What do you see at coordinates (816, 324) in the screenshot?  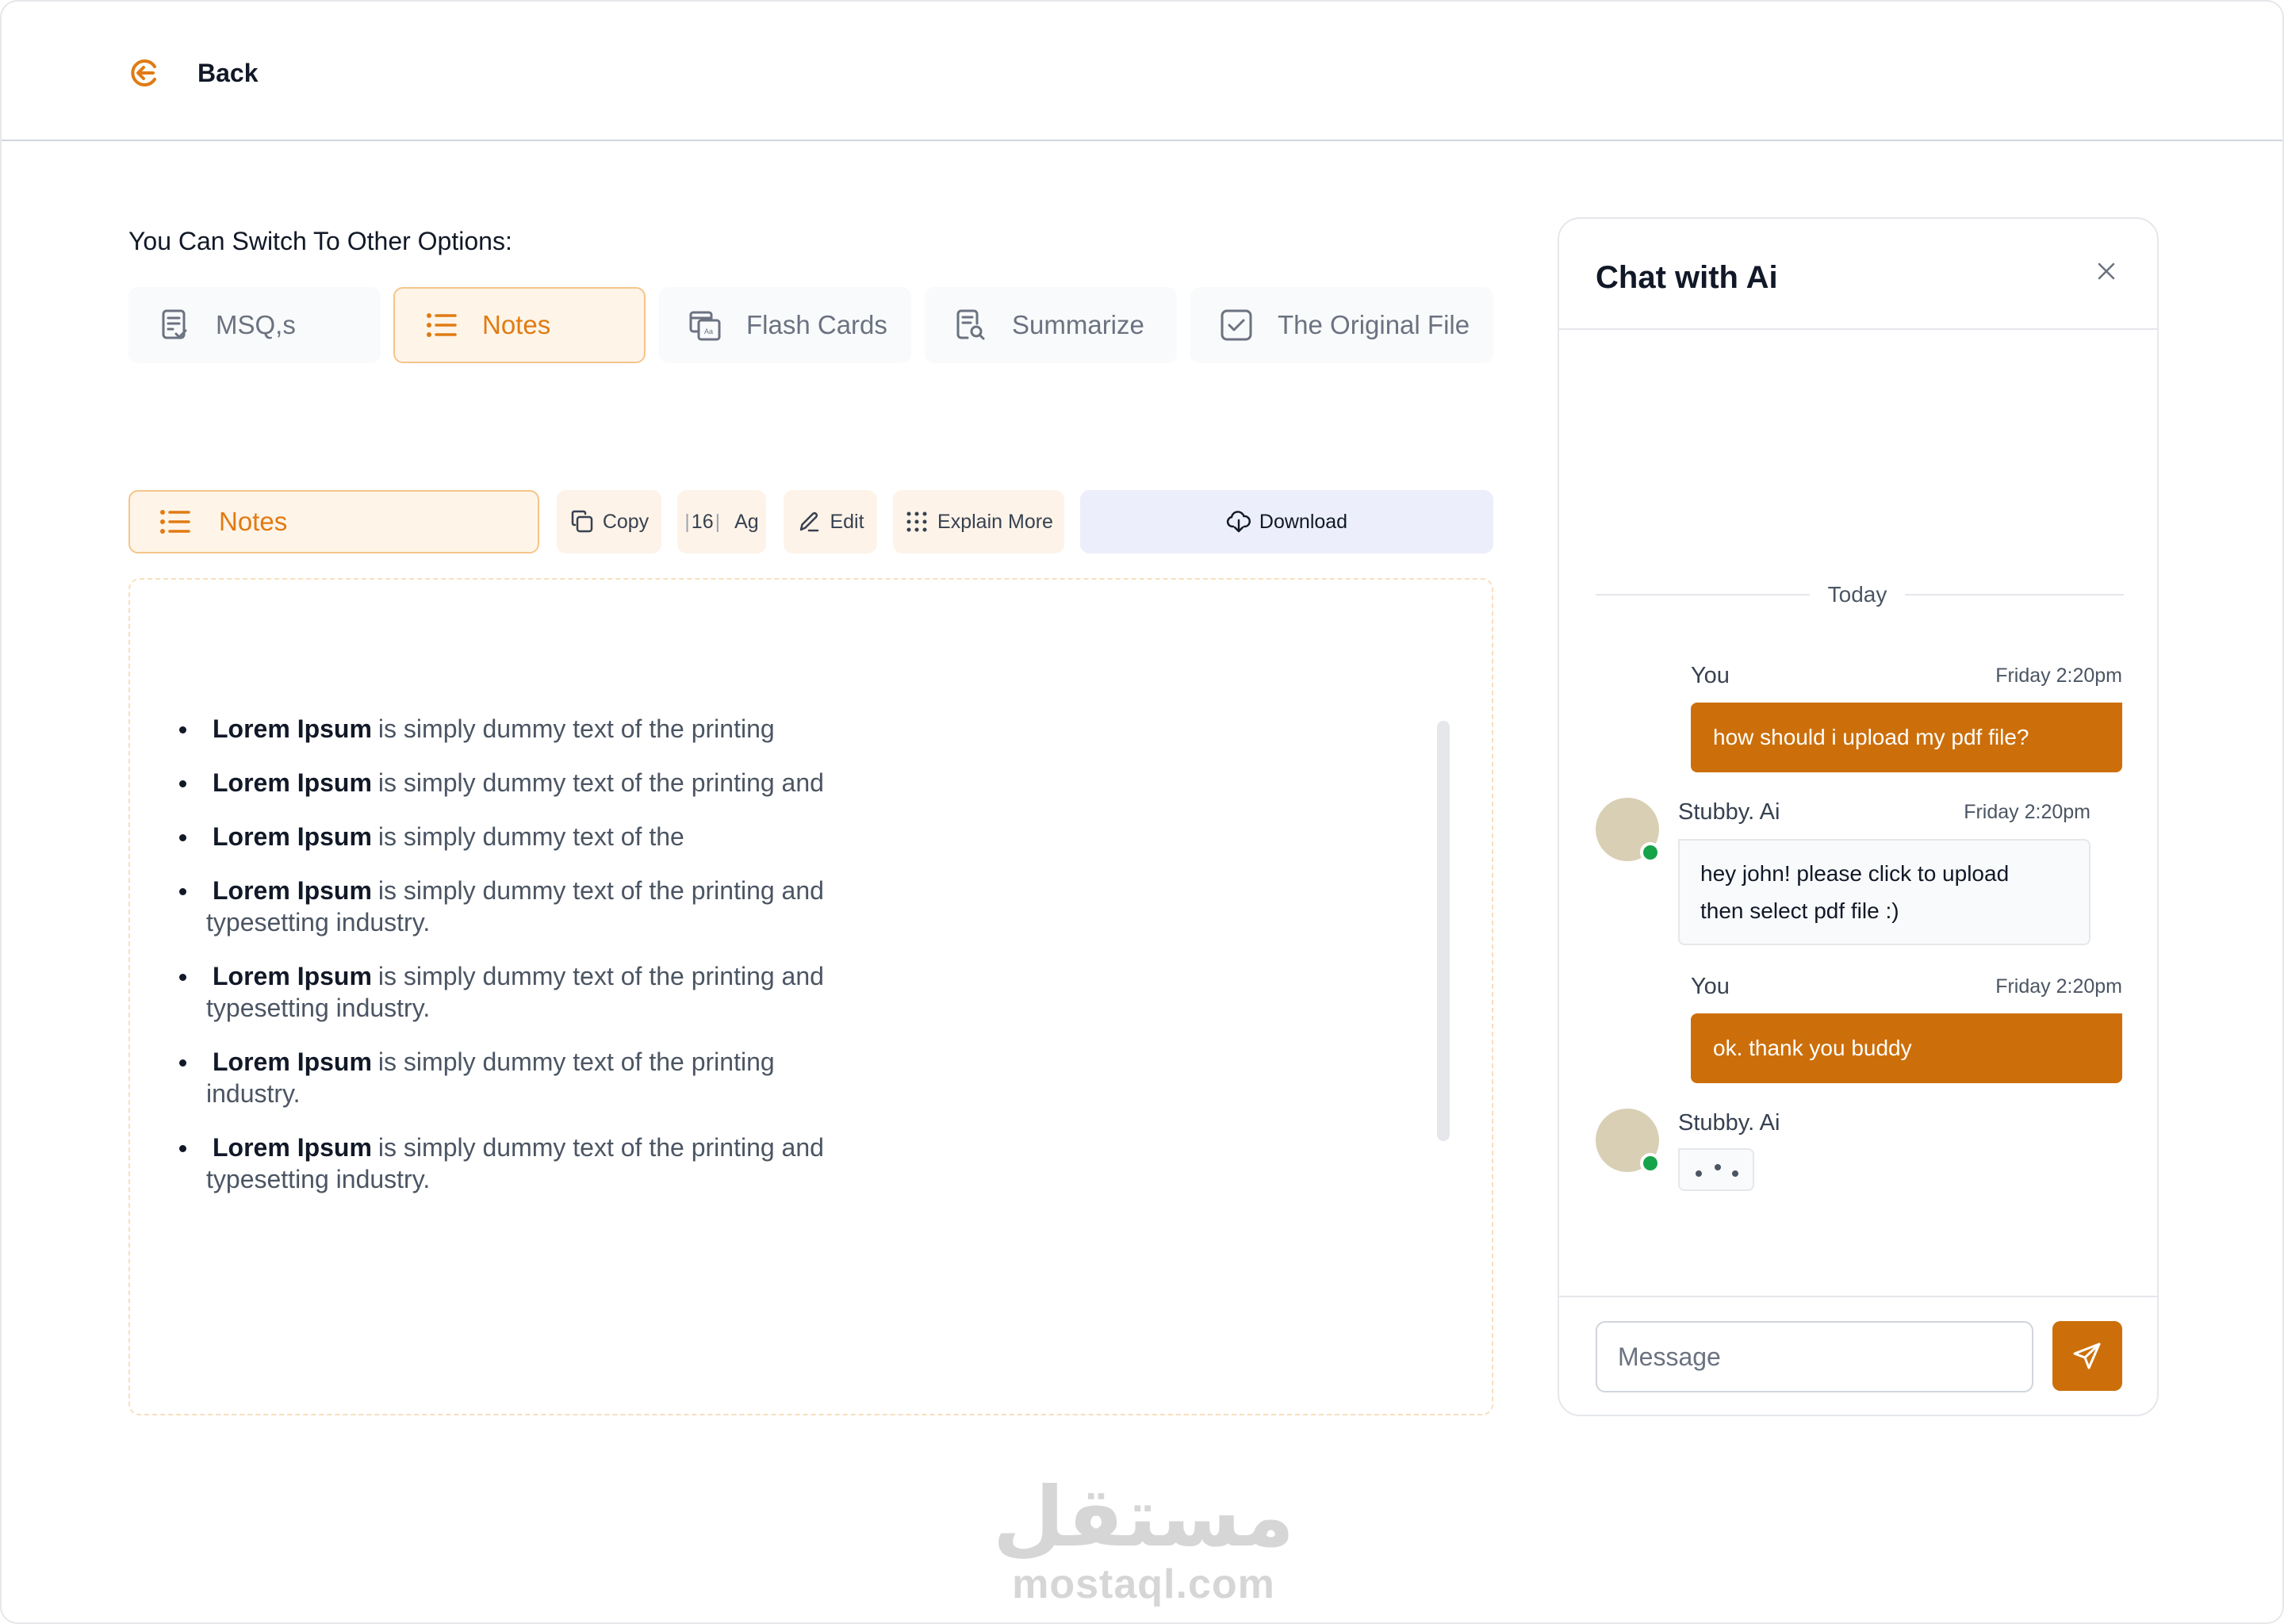 I see `option-label: Flash Cards` at bounding box center [816, 324].